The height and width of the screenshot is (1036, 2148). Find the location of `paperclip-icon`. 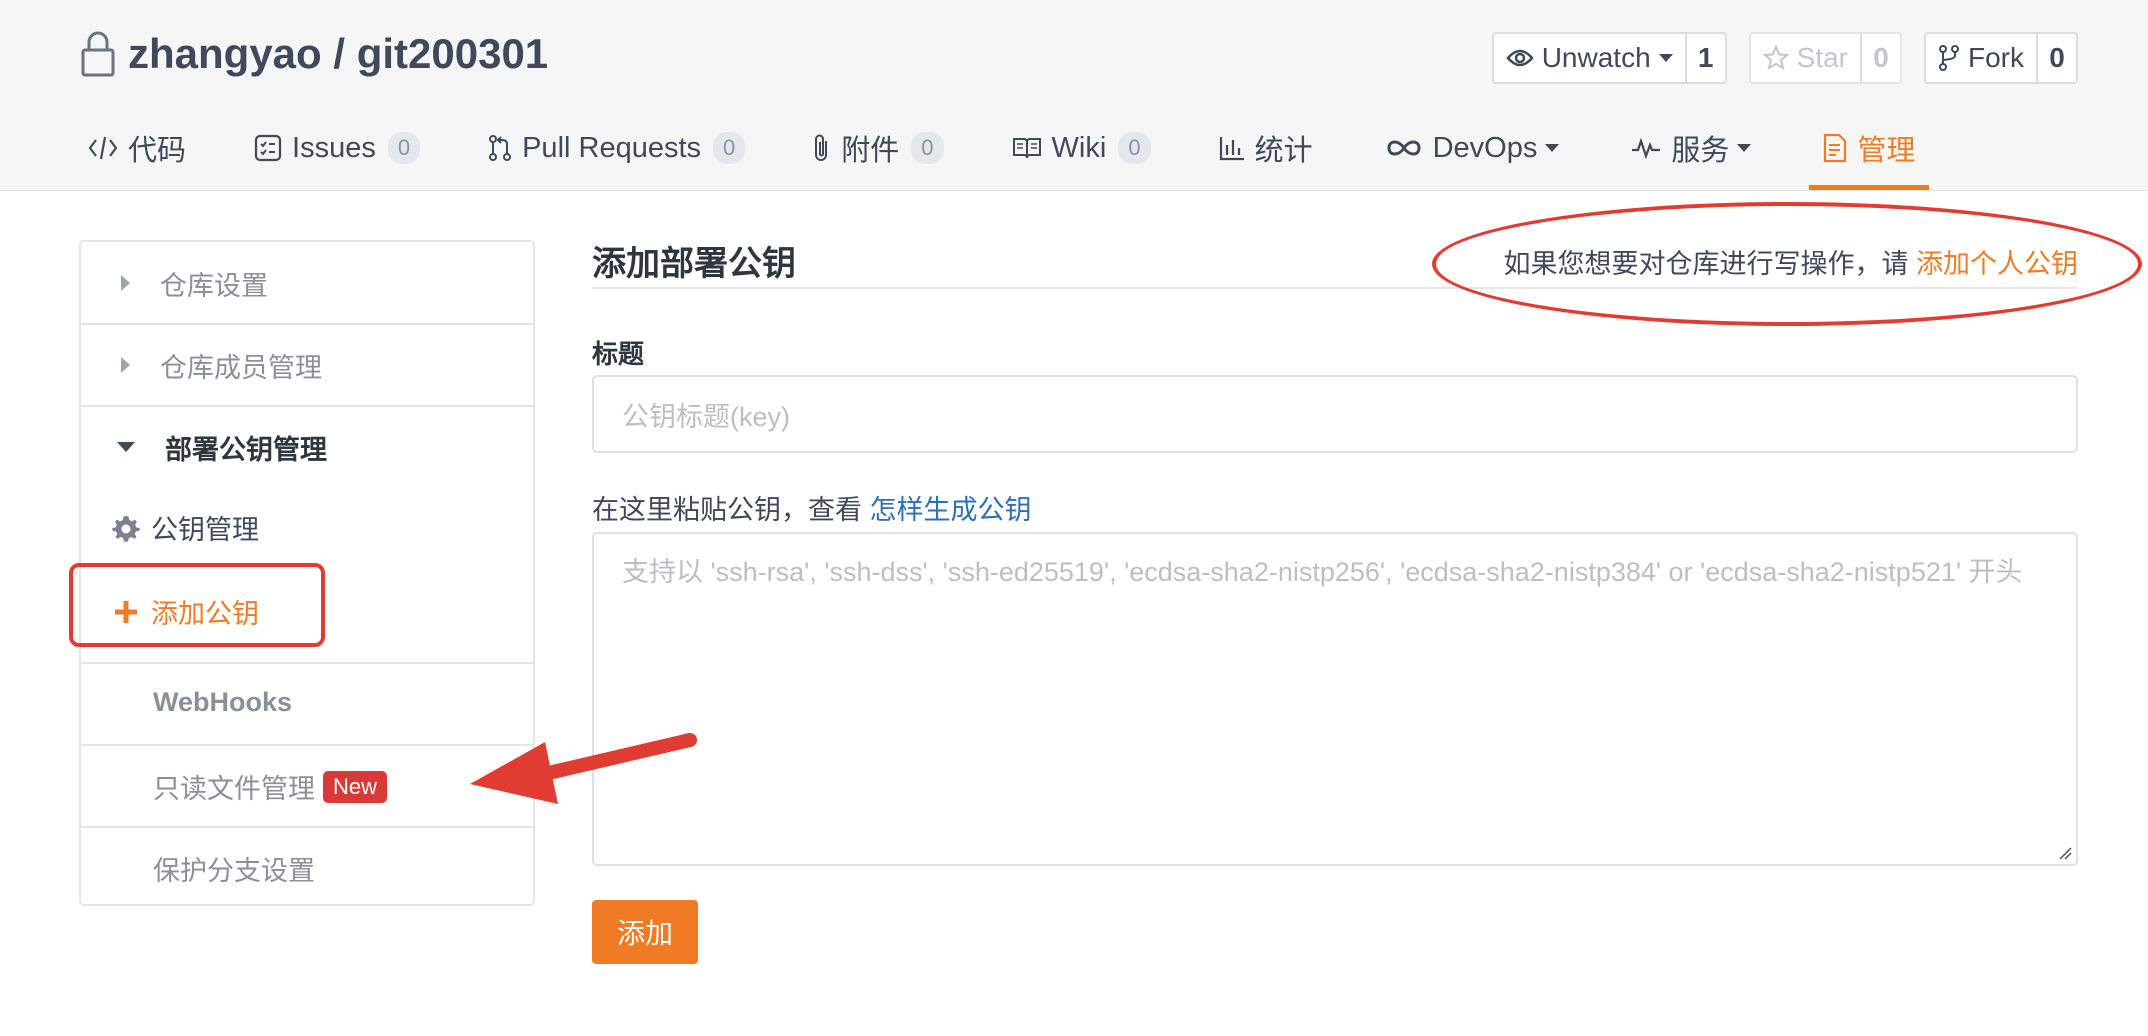

paperclip-icon is located at coordinates (821, 147).